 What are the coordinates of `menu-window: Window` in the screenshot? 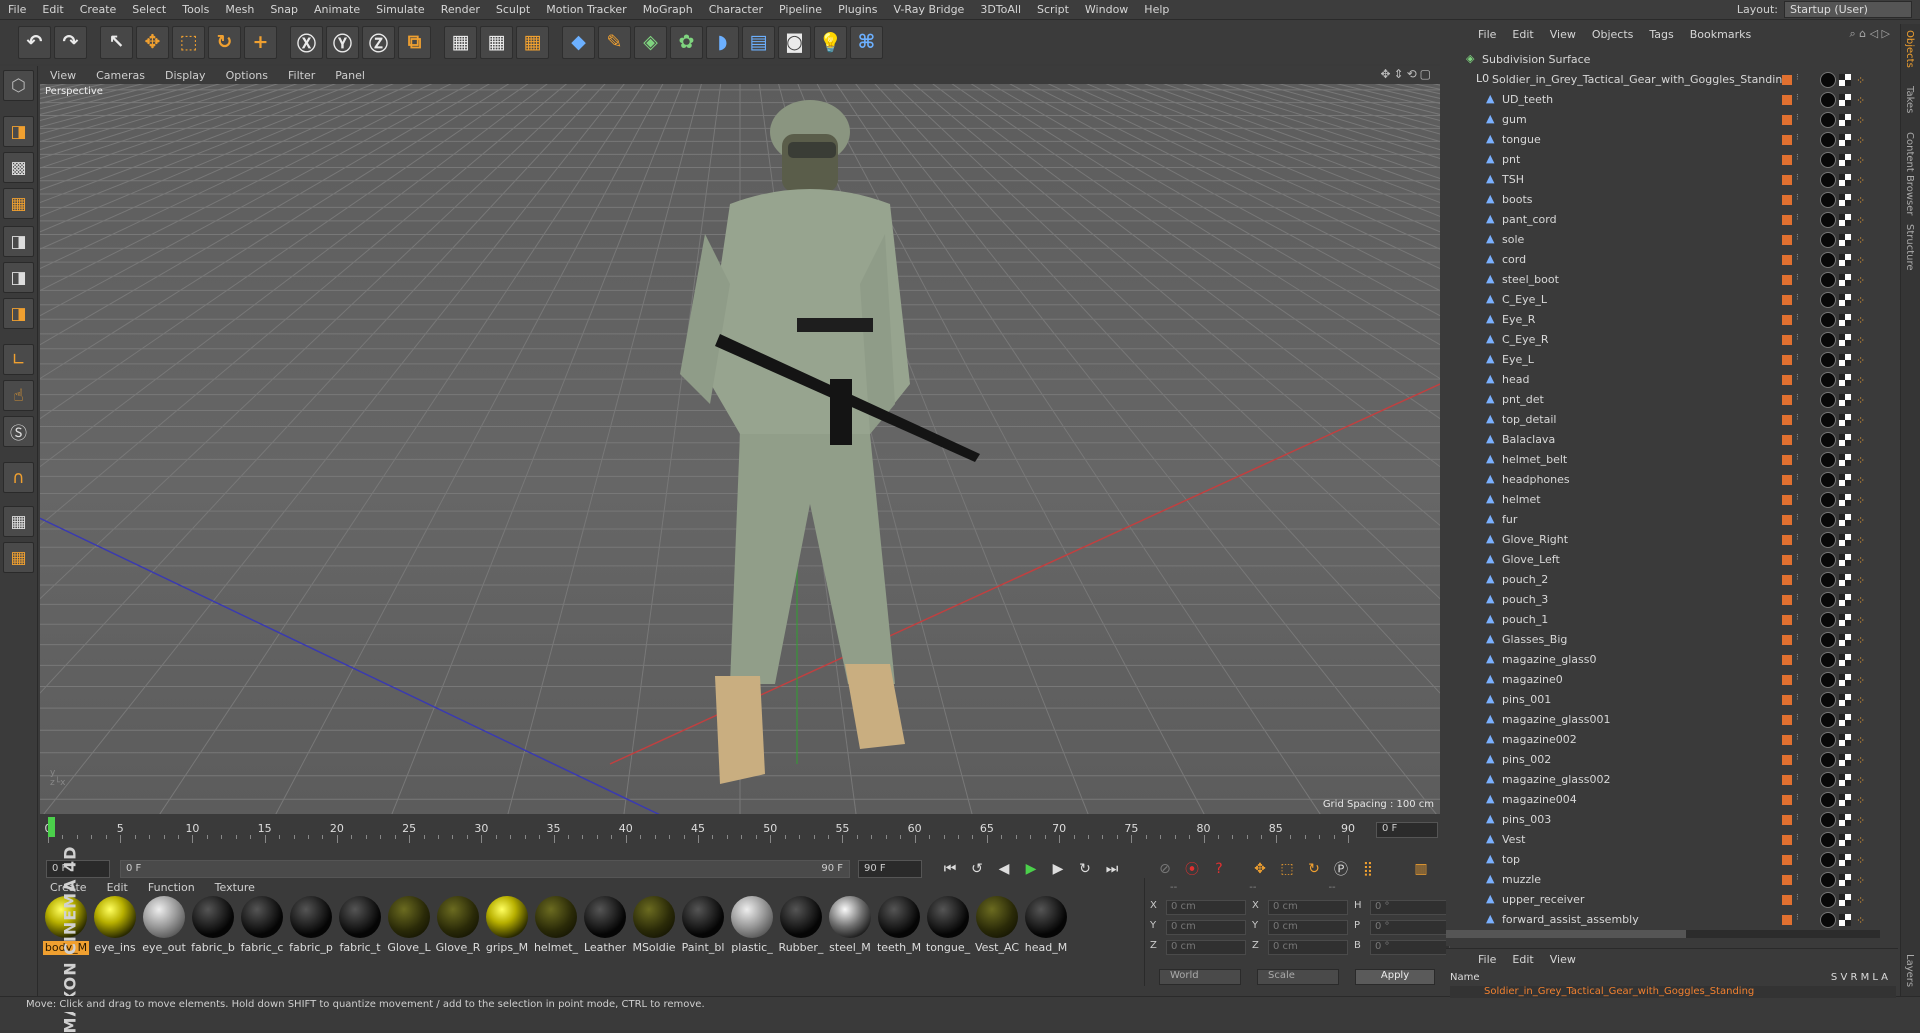 It's located at (1106, 9).